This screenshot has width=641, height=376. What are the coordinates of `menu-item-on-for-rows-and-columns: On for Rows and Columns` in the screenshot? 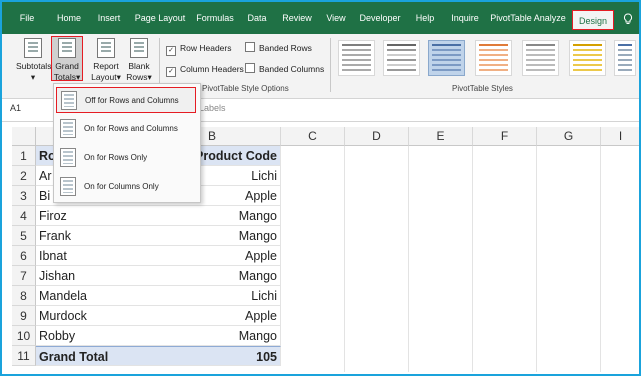 It's located at (126, 129).